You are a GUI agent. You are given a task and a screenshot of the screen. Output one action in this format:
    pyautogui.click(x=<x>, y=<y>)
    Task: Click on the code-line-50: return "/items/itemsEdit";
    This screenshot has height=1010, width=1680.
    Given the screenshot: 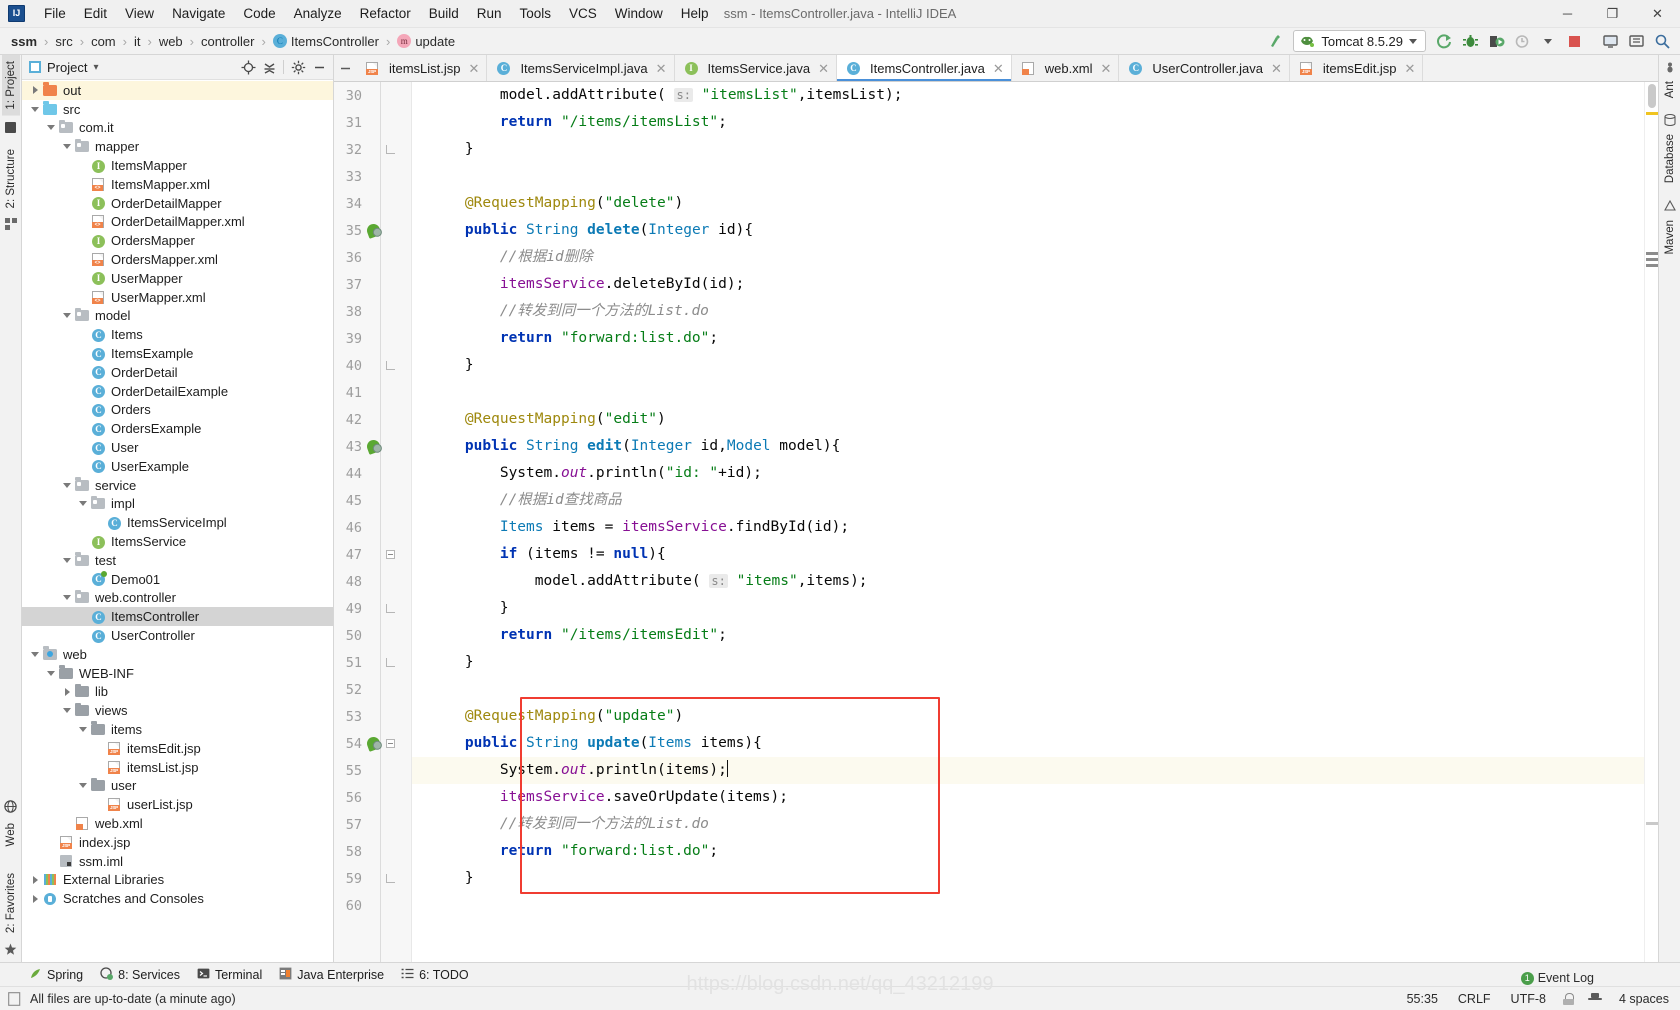 What is the action you would take?
    pyautogui.click(x=1028, y=635)
    